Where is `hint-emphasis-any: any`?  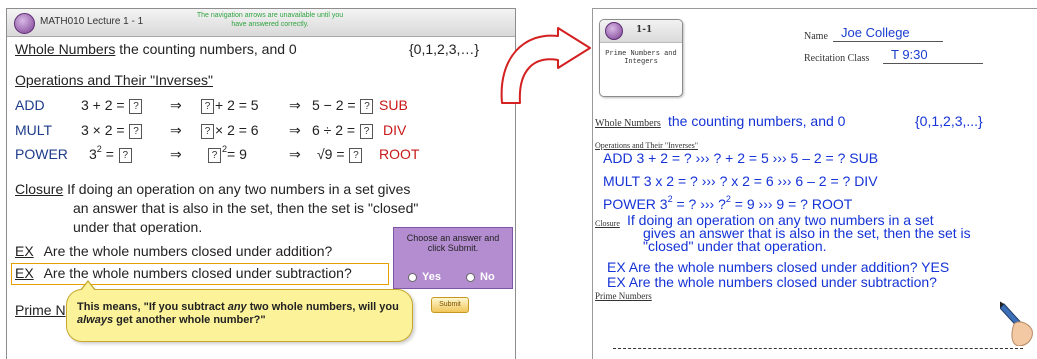 hint-emphasis-any: any is located at coordinates (237, 307).